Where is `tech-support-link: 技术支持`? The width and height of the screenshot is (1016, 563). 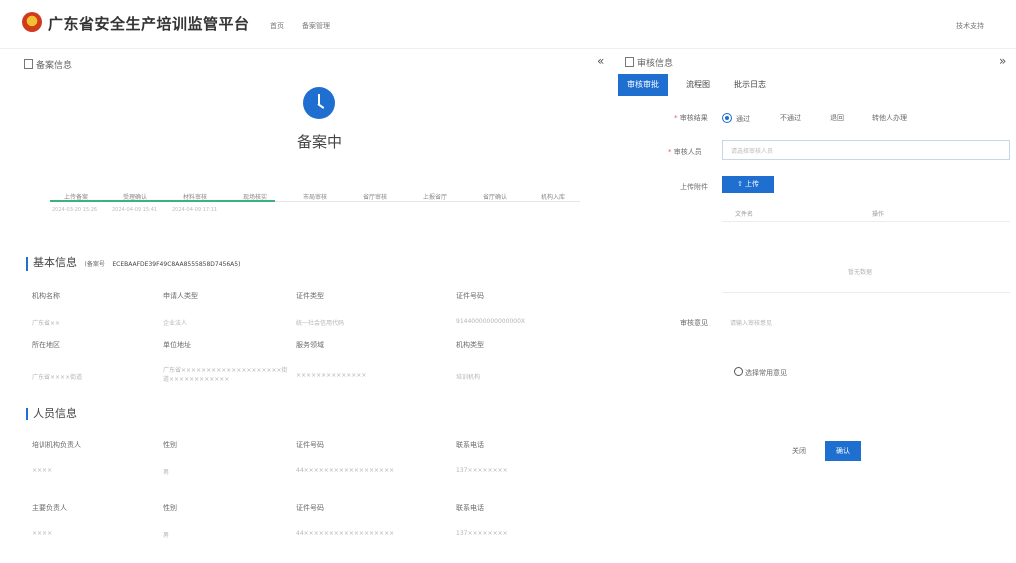 tech-support-link: 技术支持 is located at coordinates (970, 26).